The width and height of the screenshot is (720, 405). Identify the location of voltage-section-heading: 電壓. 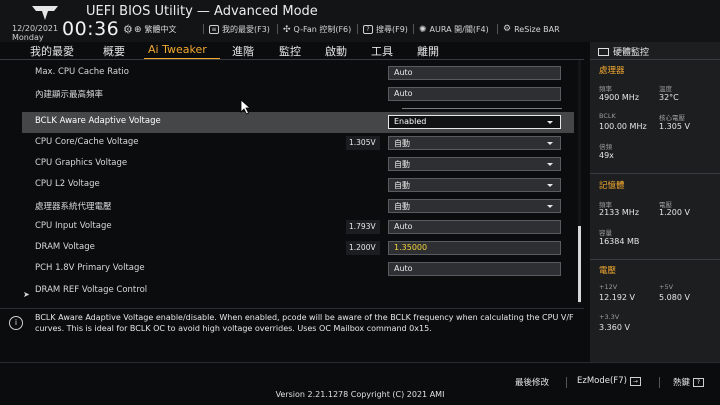
(608, 271).